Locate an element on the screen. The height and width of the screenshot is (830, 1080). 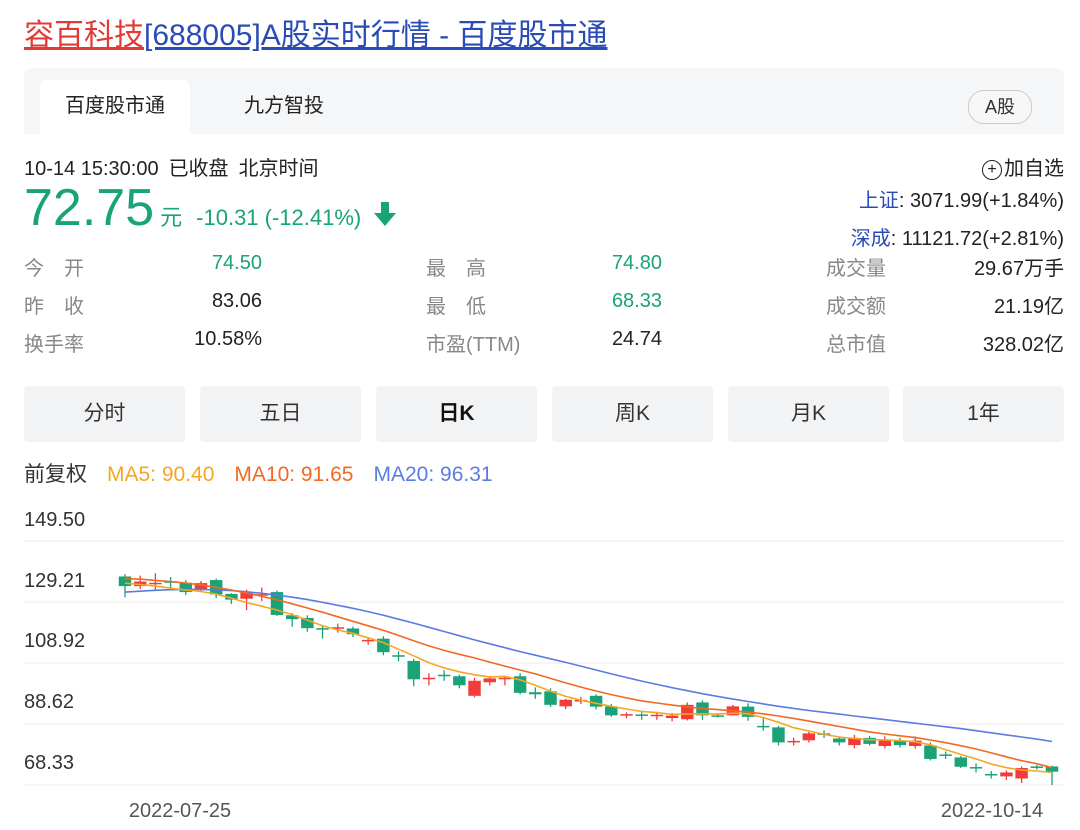
stat-value-prev-close: 83.06 is located at coordinates (236, 301).